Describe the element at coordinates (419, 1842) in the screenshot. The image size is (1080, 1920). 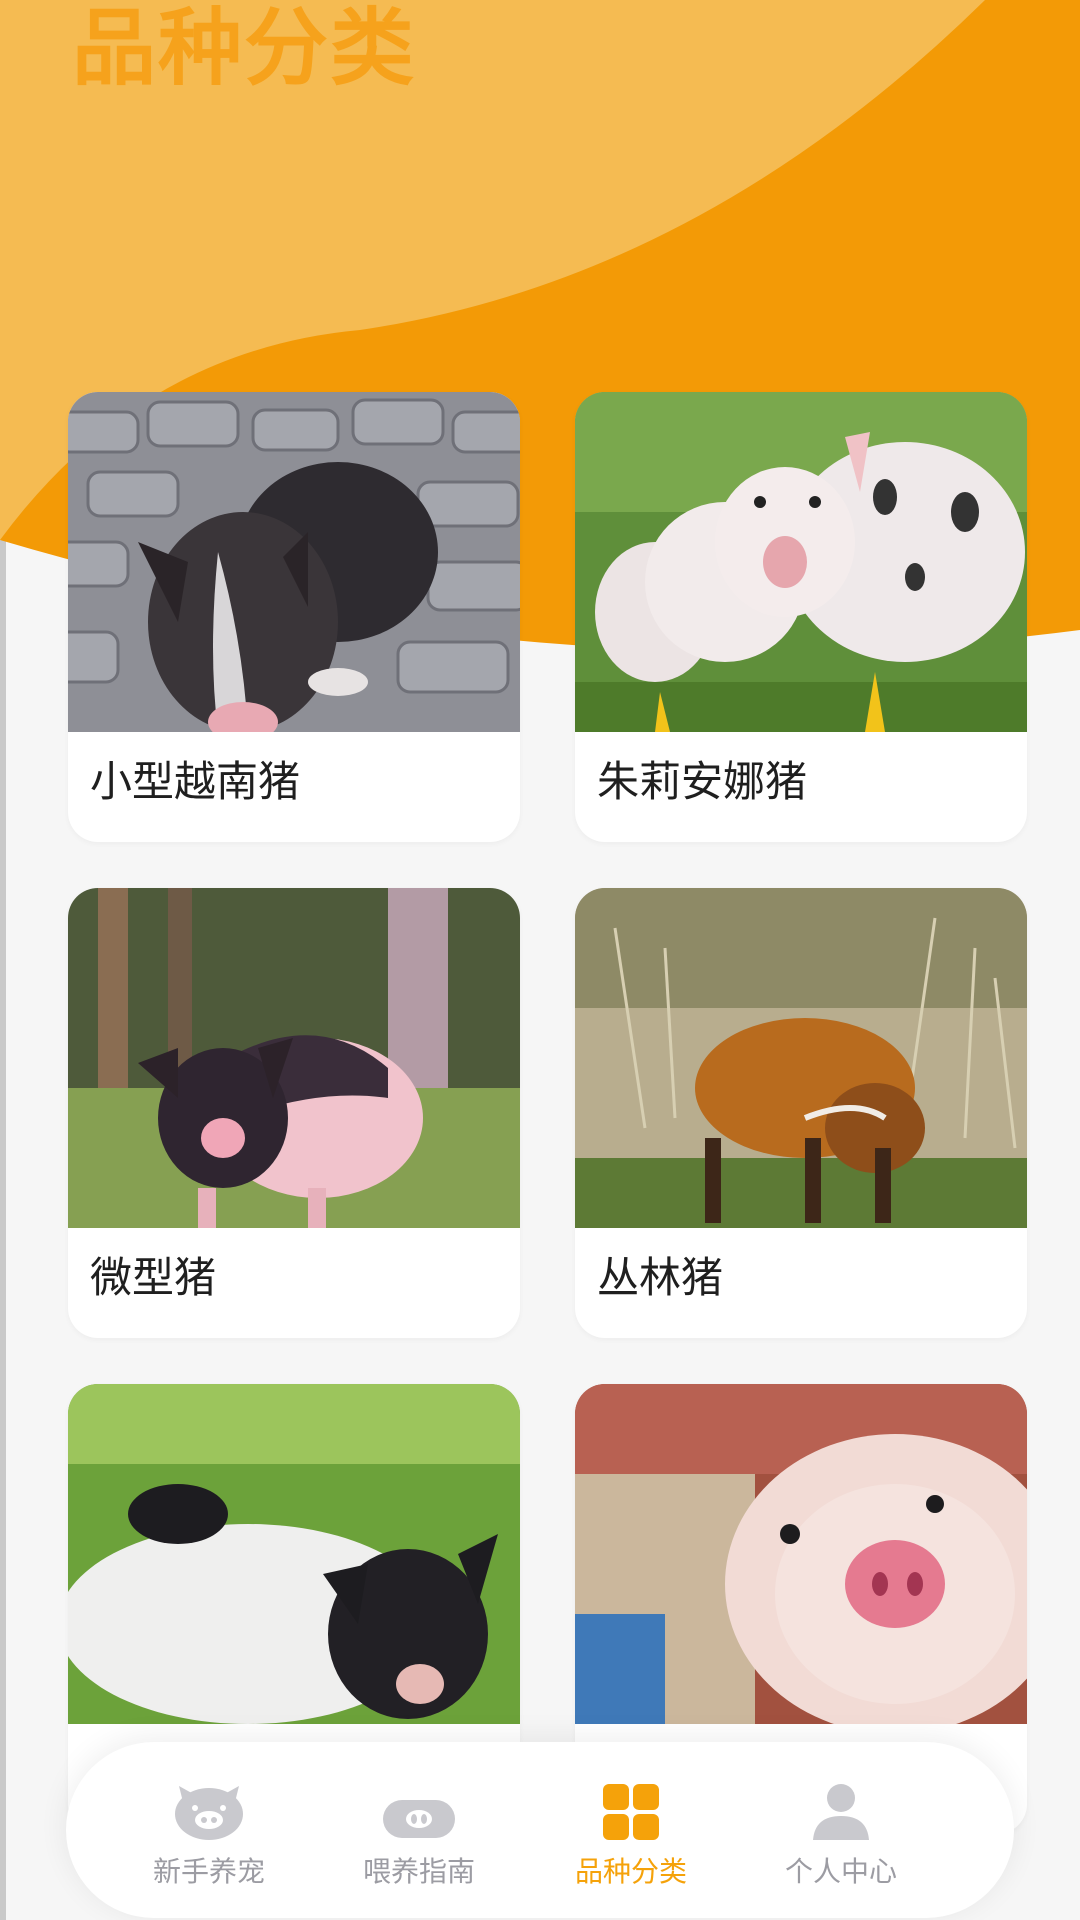
I see `tab-feeding-guide: 喂养指南` at that location.